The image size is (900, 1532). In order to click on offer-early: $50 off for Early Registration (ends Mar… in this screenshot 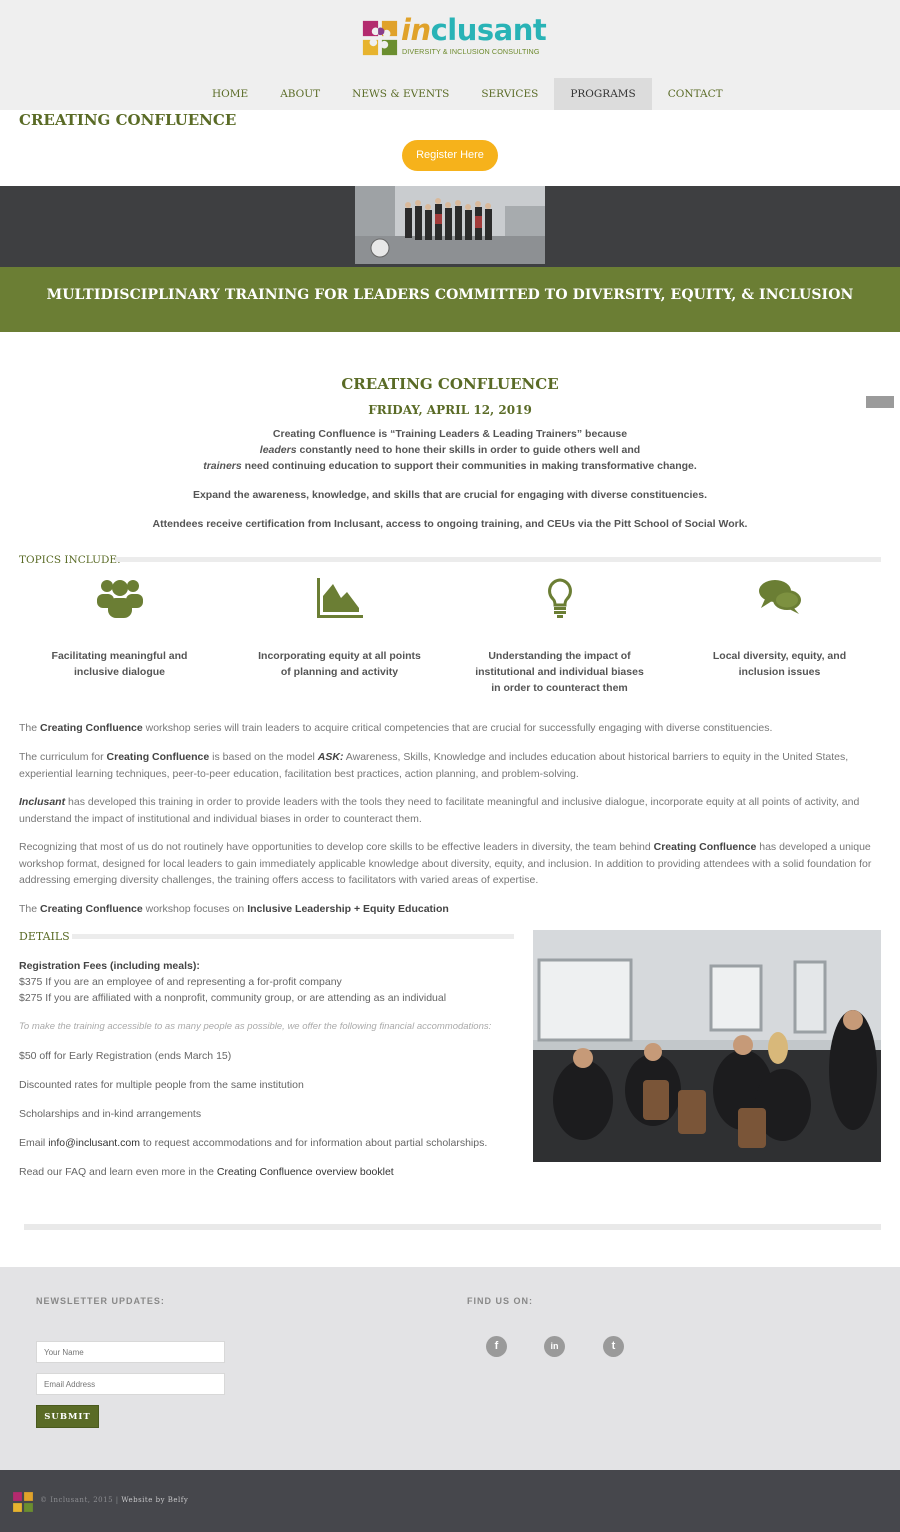, I will do `click(125, 1056)`.